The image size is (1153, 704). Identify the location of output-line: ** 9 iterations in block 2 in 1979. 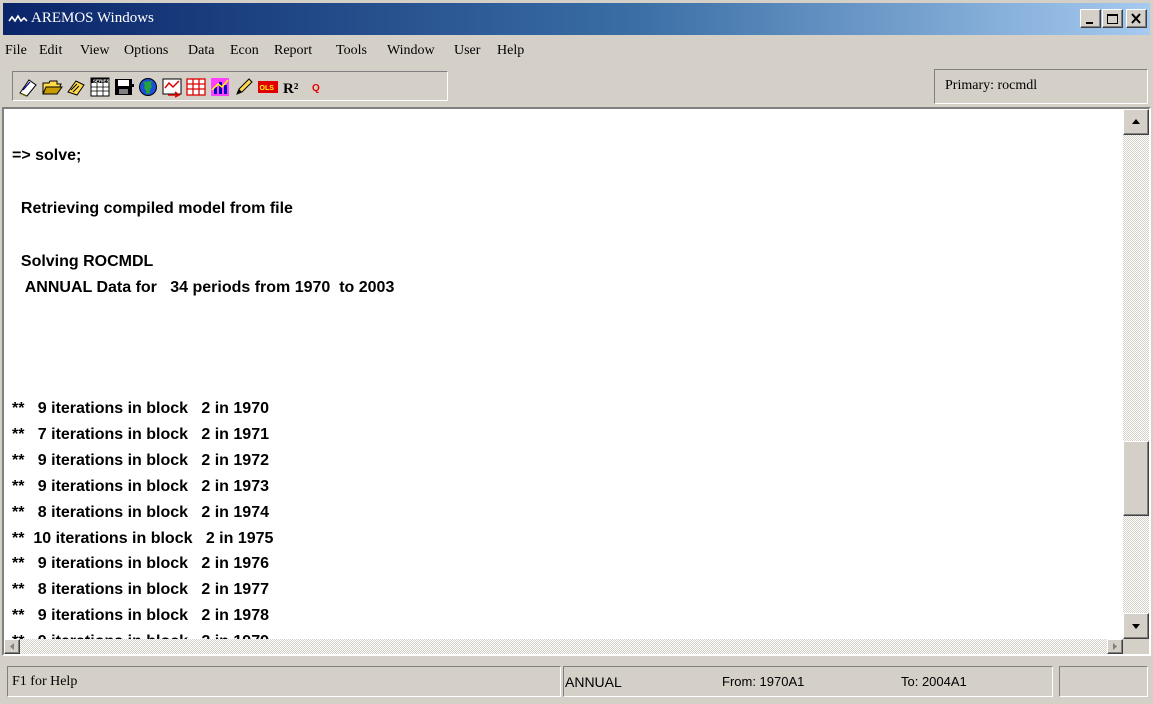
(140, 635).